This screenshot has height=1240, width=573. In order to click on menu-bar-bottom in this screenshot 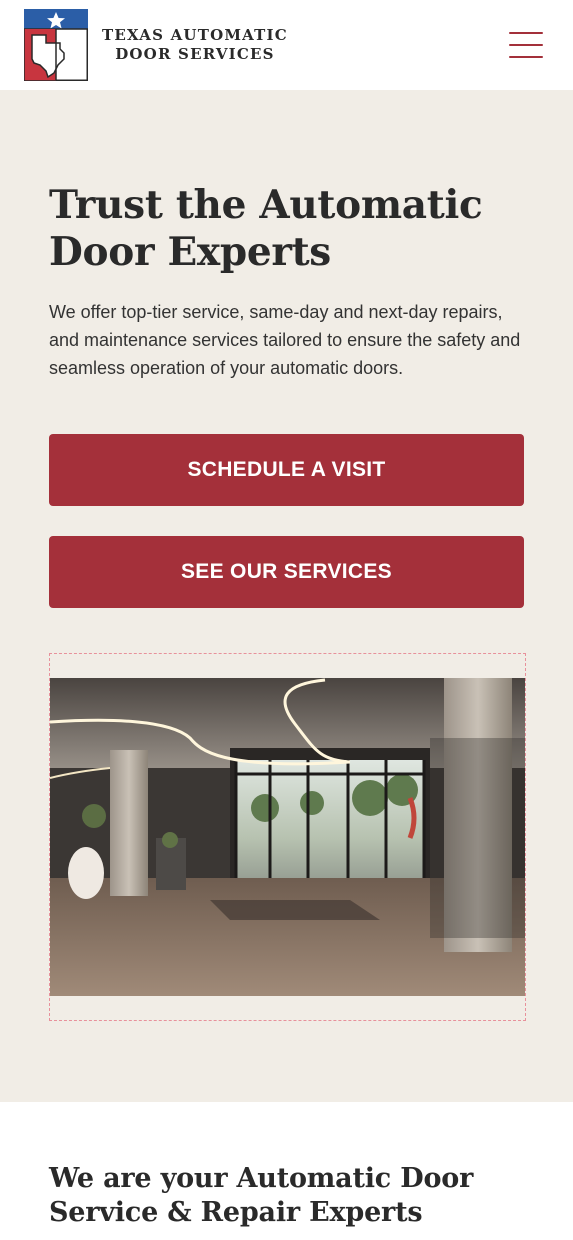, I will do `click(526, 57)`.